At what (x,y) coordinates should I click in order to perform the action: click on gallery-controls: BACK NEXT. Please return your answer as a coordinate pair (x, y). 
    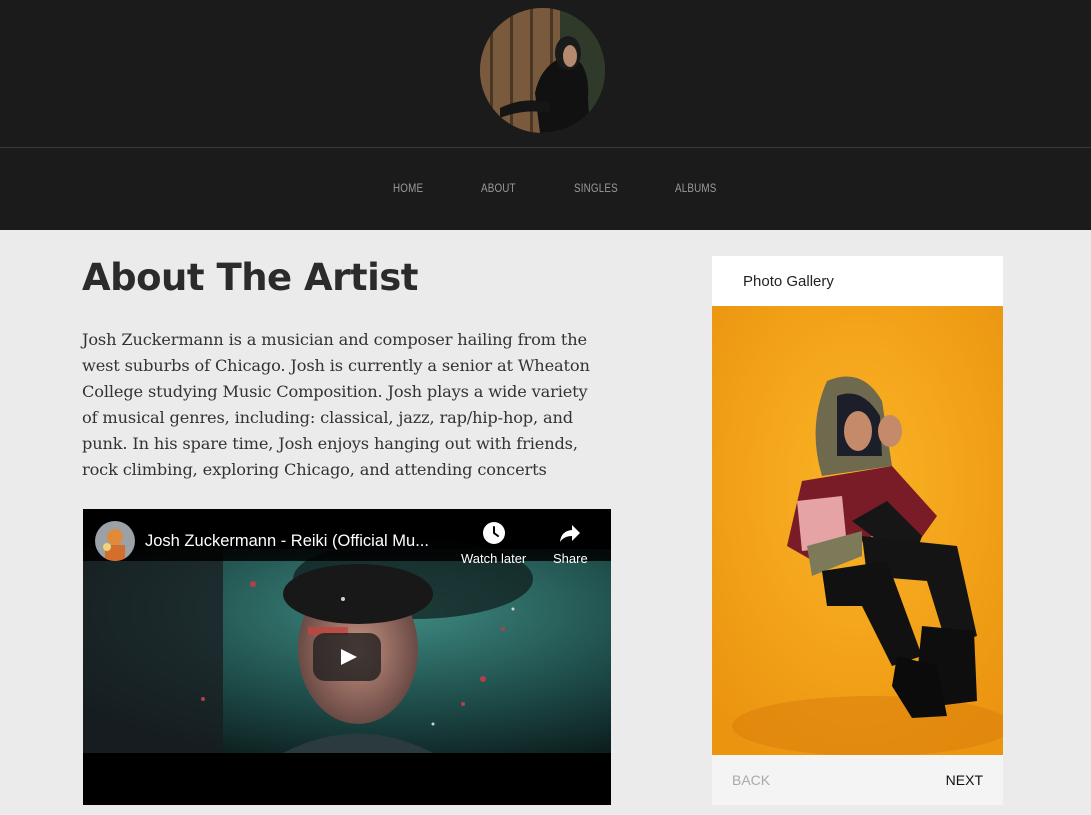
    Looking at the image, I should click on (857, 780).